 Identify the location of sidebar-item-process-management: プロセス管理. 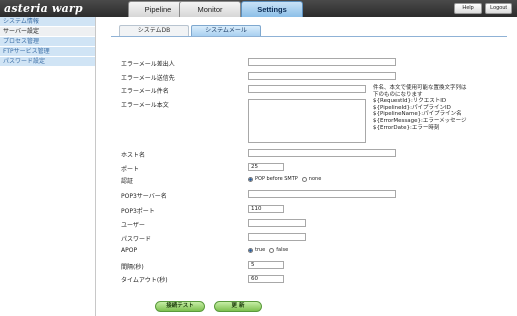
(47, 42).